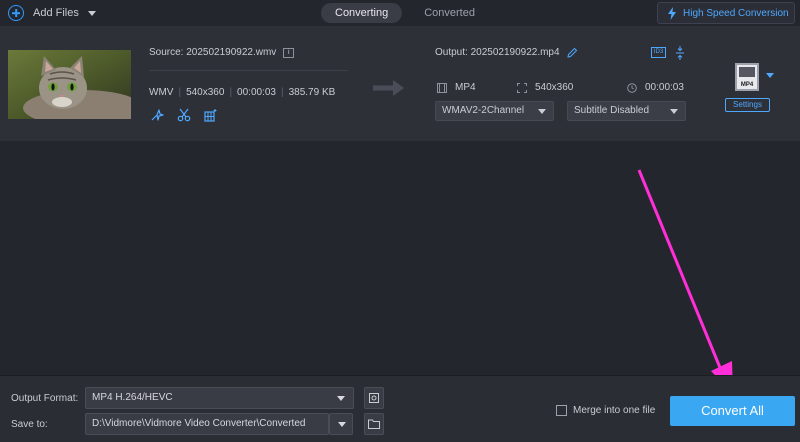 This screenshot has width=800, height=442. I want to click on source-filename: Source: 202502190922.wmv i, so click(222, 52).